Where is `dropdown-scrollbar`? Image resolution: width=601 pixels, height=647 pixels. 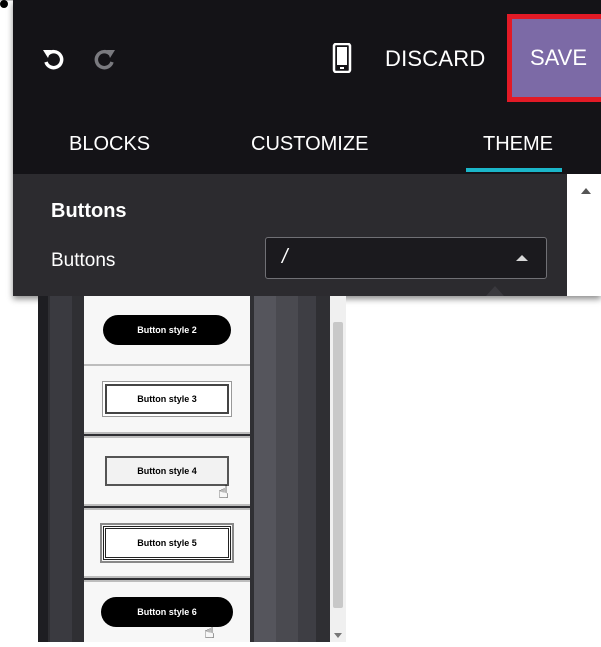 dropdown-scrollbar is located at coordinates (338, 469).